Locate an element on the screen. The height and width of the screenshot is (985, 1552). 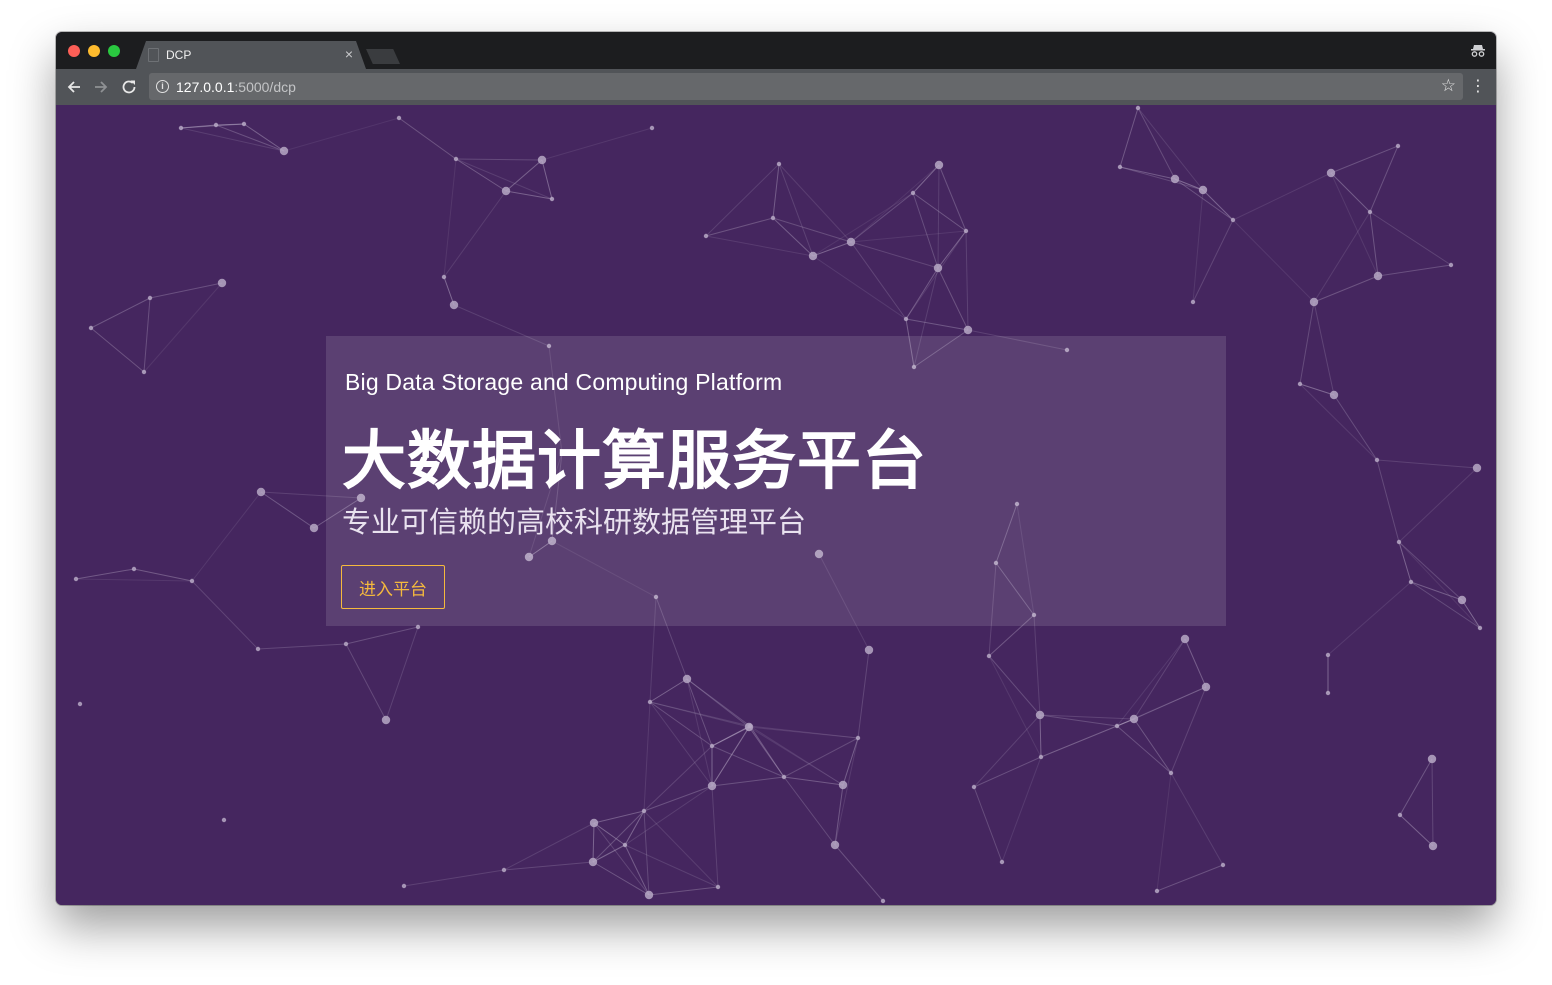
tab-close-icon: × is located at coordinates (349, 54).